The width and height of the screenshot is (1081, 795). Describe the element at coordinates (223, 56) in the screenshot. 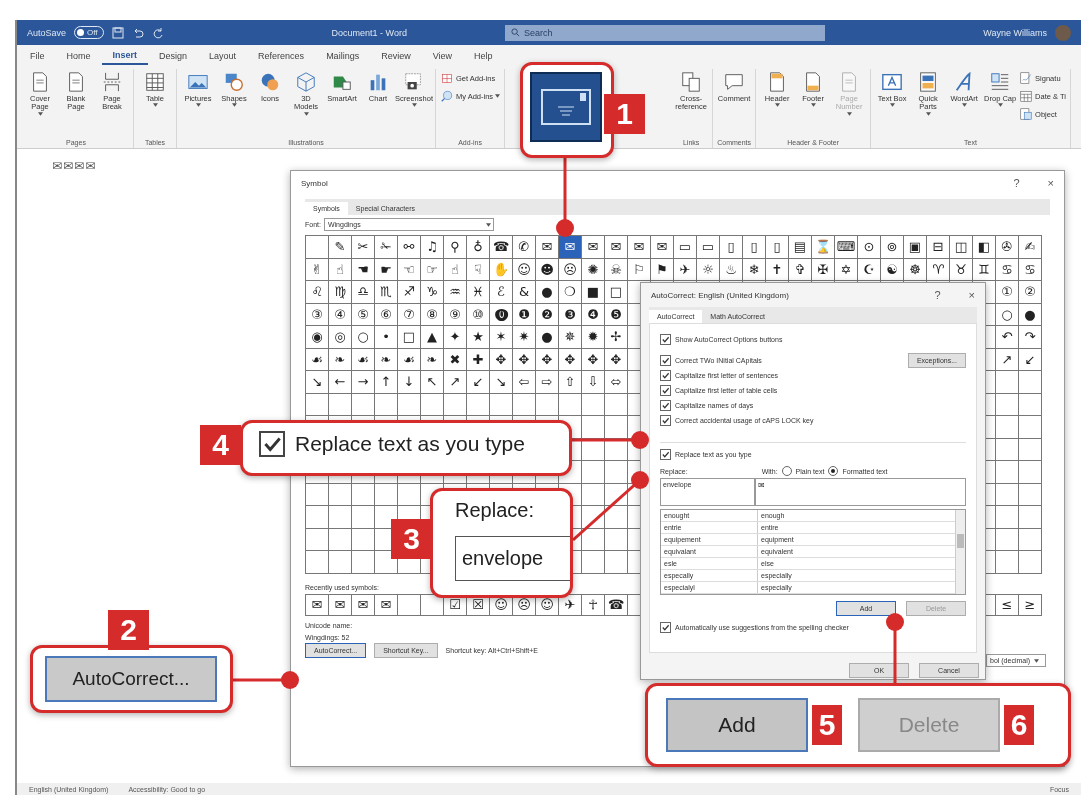

I see `ribbon-tab: Layout` at that location.